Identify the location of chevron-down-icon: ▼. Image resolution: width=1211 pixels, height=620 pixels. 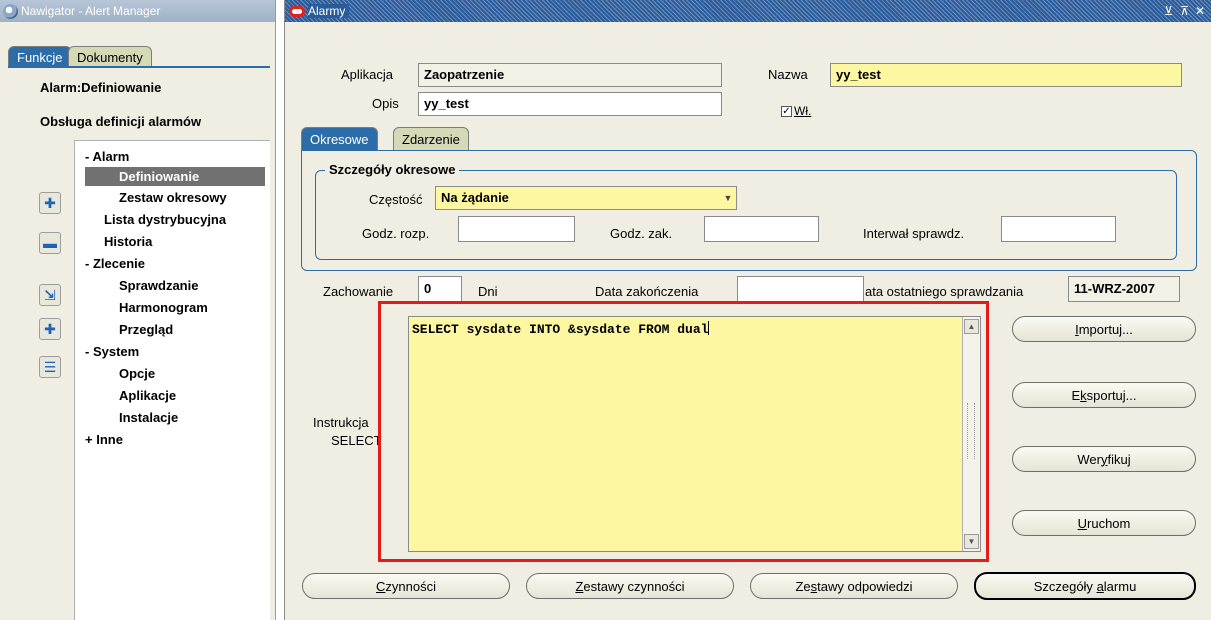
(728, 198).